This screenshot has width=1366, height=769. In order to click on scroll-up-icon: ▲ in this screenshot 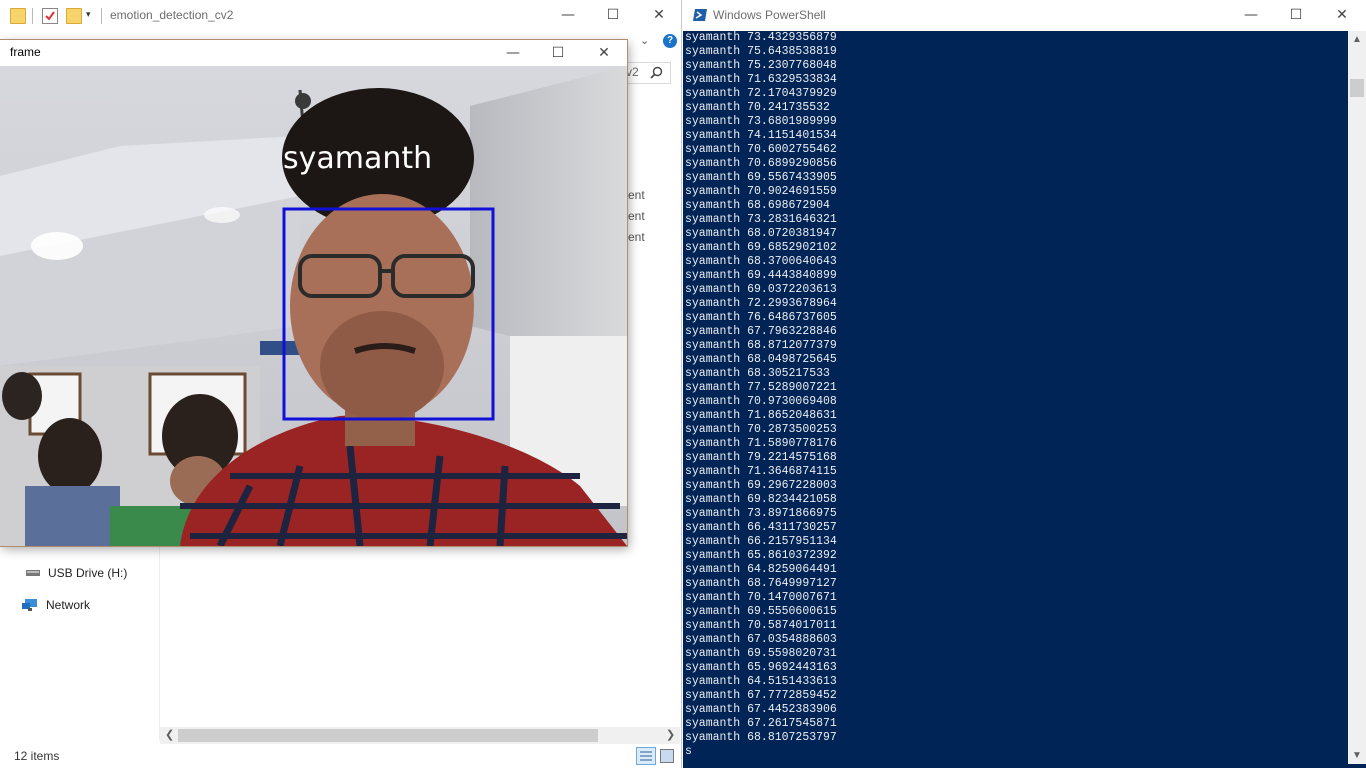, I will do `click(1357, 39)`.